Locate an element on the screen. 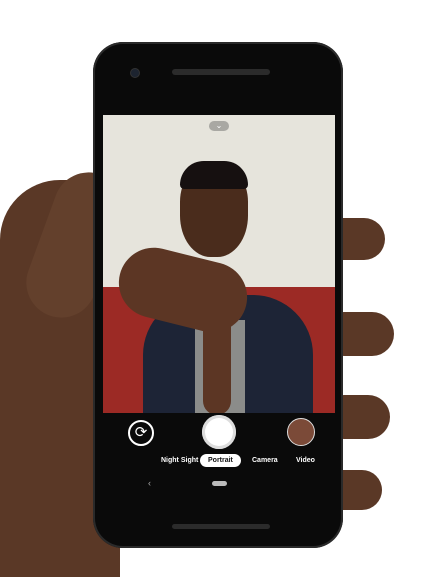 The height and width of the screenshot is (577, 432). mode-video: Video is located at coordinates (305, 460).